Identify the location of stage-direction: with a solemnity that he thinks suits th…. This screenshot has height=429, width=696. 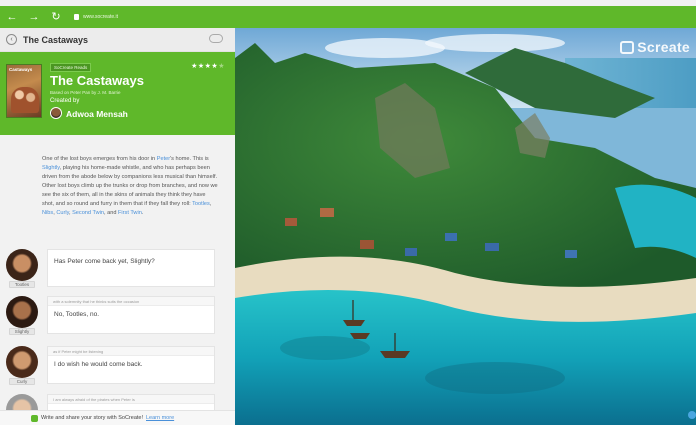
(131, 301).